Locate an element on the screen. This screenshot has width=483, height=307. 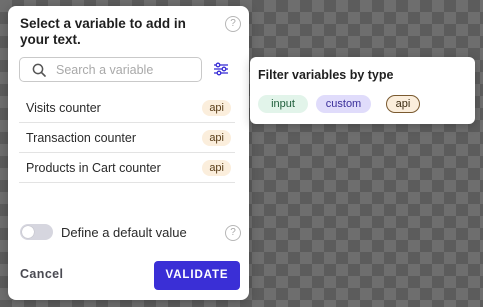
filter-chip-api: api is located at coordinates (403, 104).